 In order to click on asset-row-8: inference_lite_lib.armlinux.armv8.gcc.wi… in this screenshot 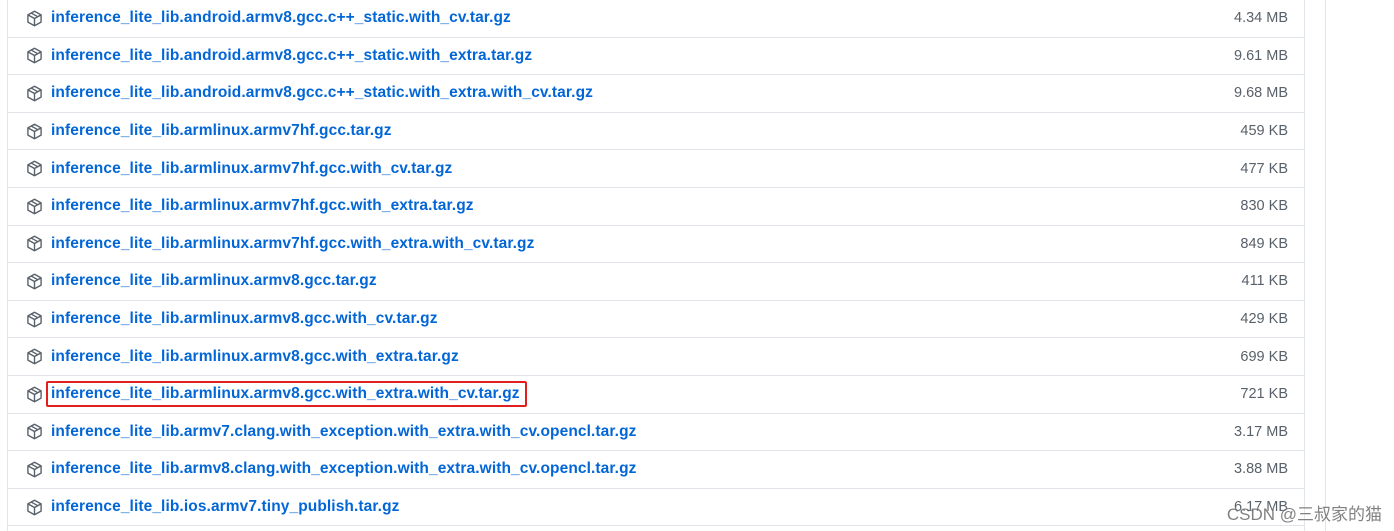, I will do `click(656, 320)`.